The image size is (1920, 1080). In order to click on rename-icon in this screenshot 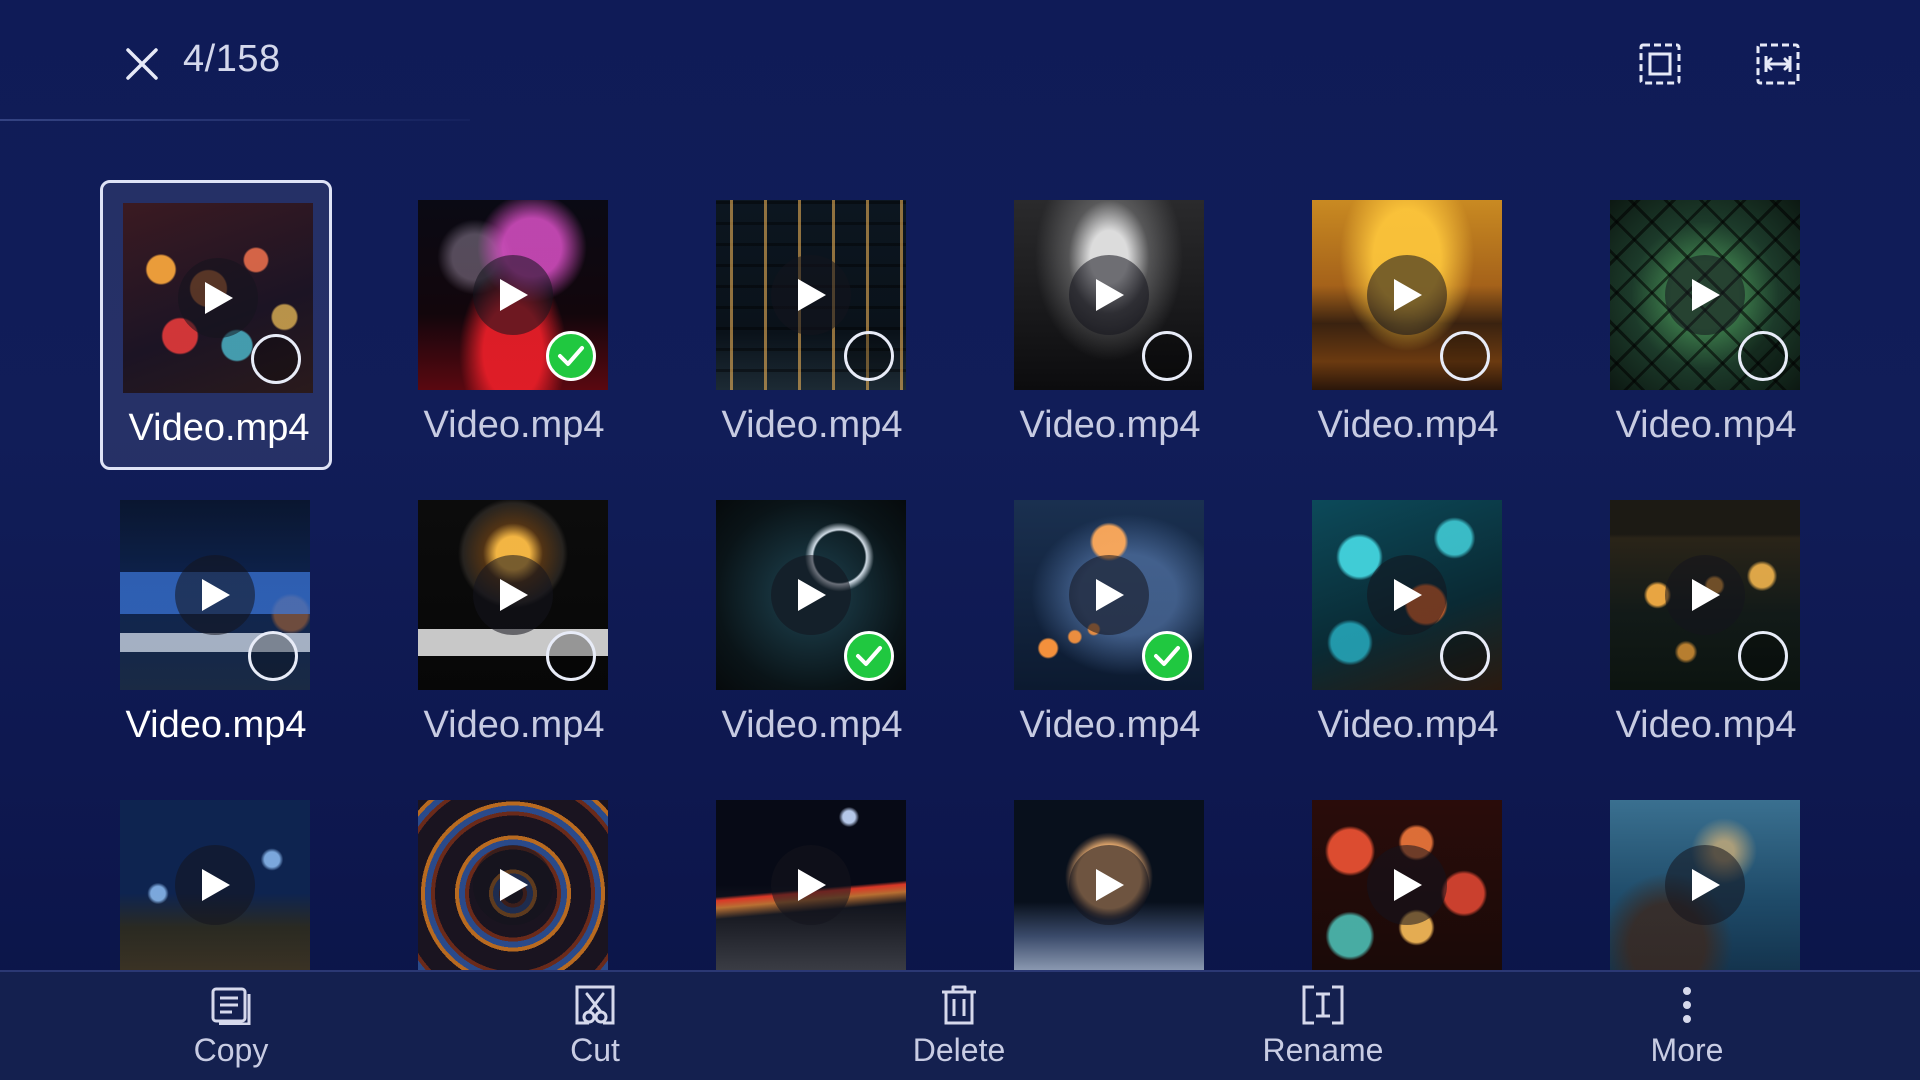, I will do `click(1323, 1005)`.